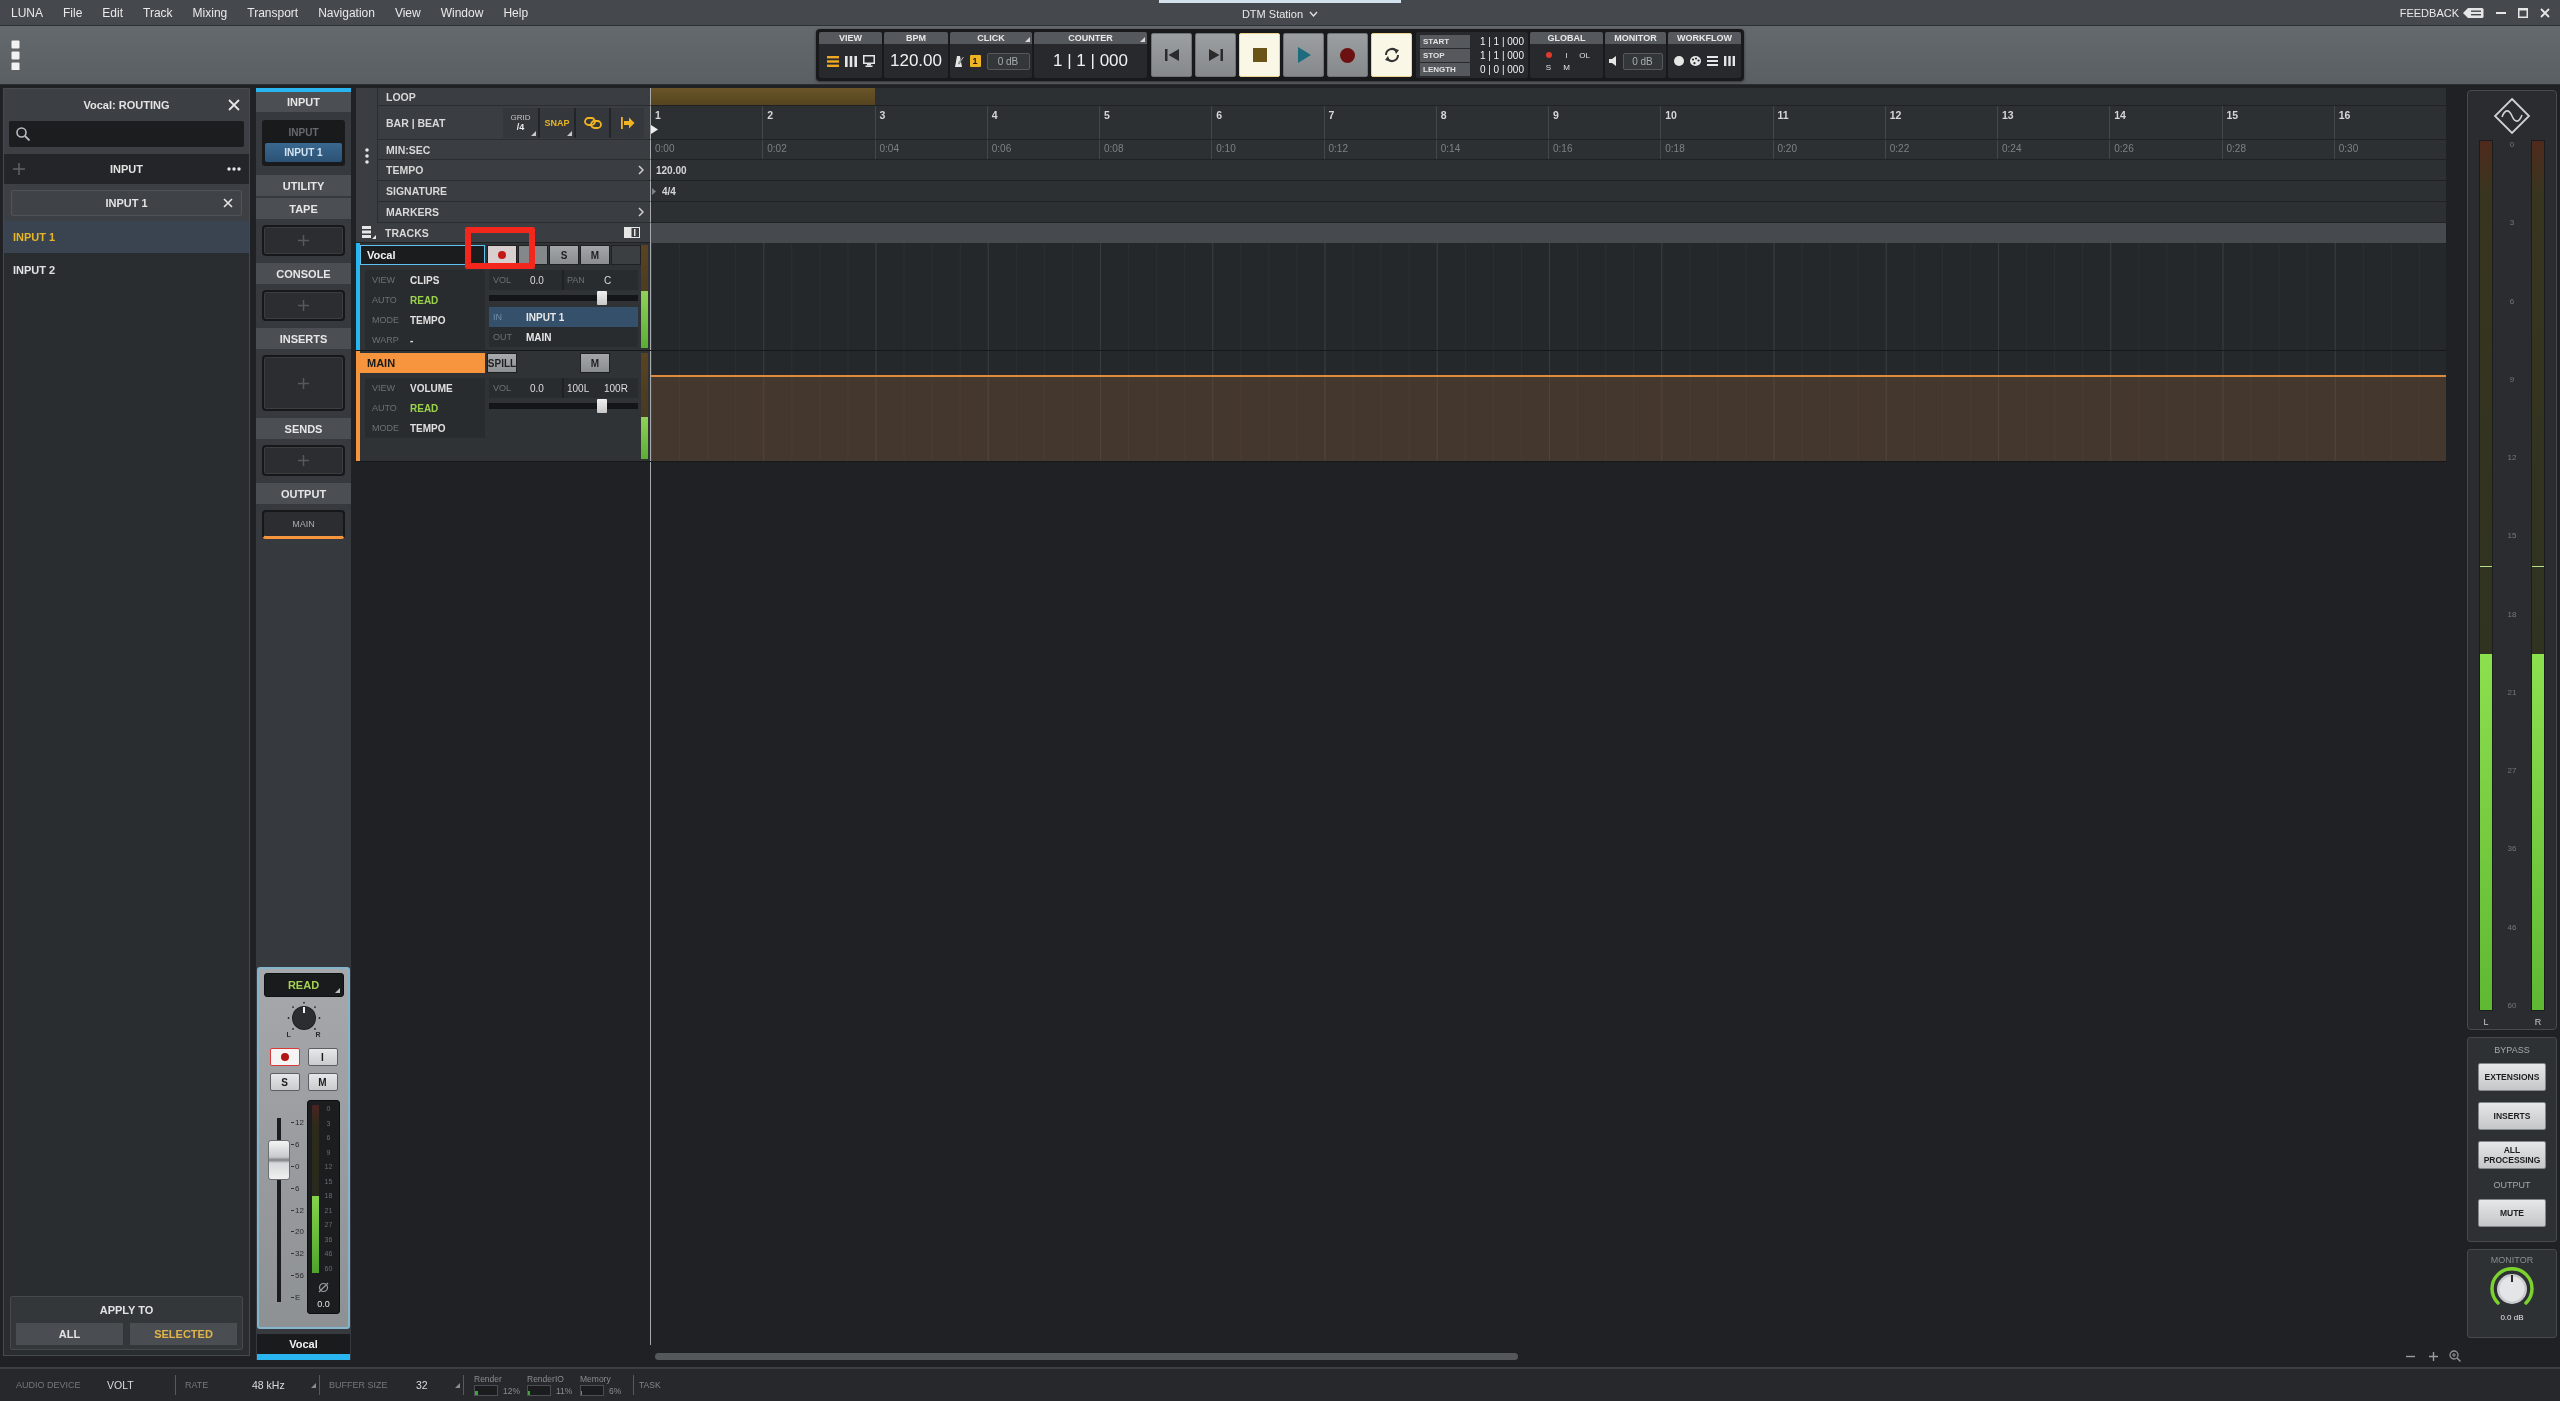 The image size is (2560, 1401). What do you see at coordinates (1566, 55) in the screenshot?
I see `global-toggle: I` at bounding box center [1566, 55].